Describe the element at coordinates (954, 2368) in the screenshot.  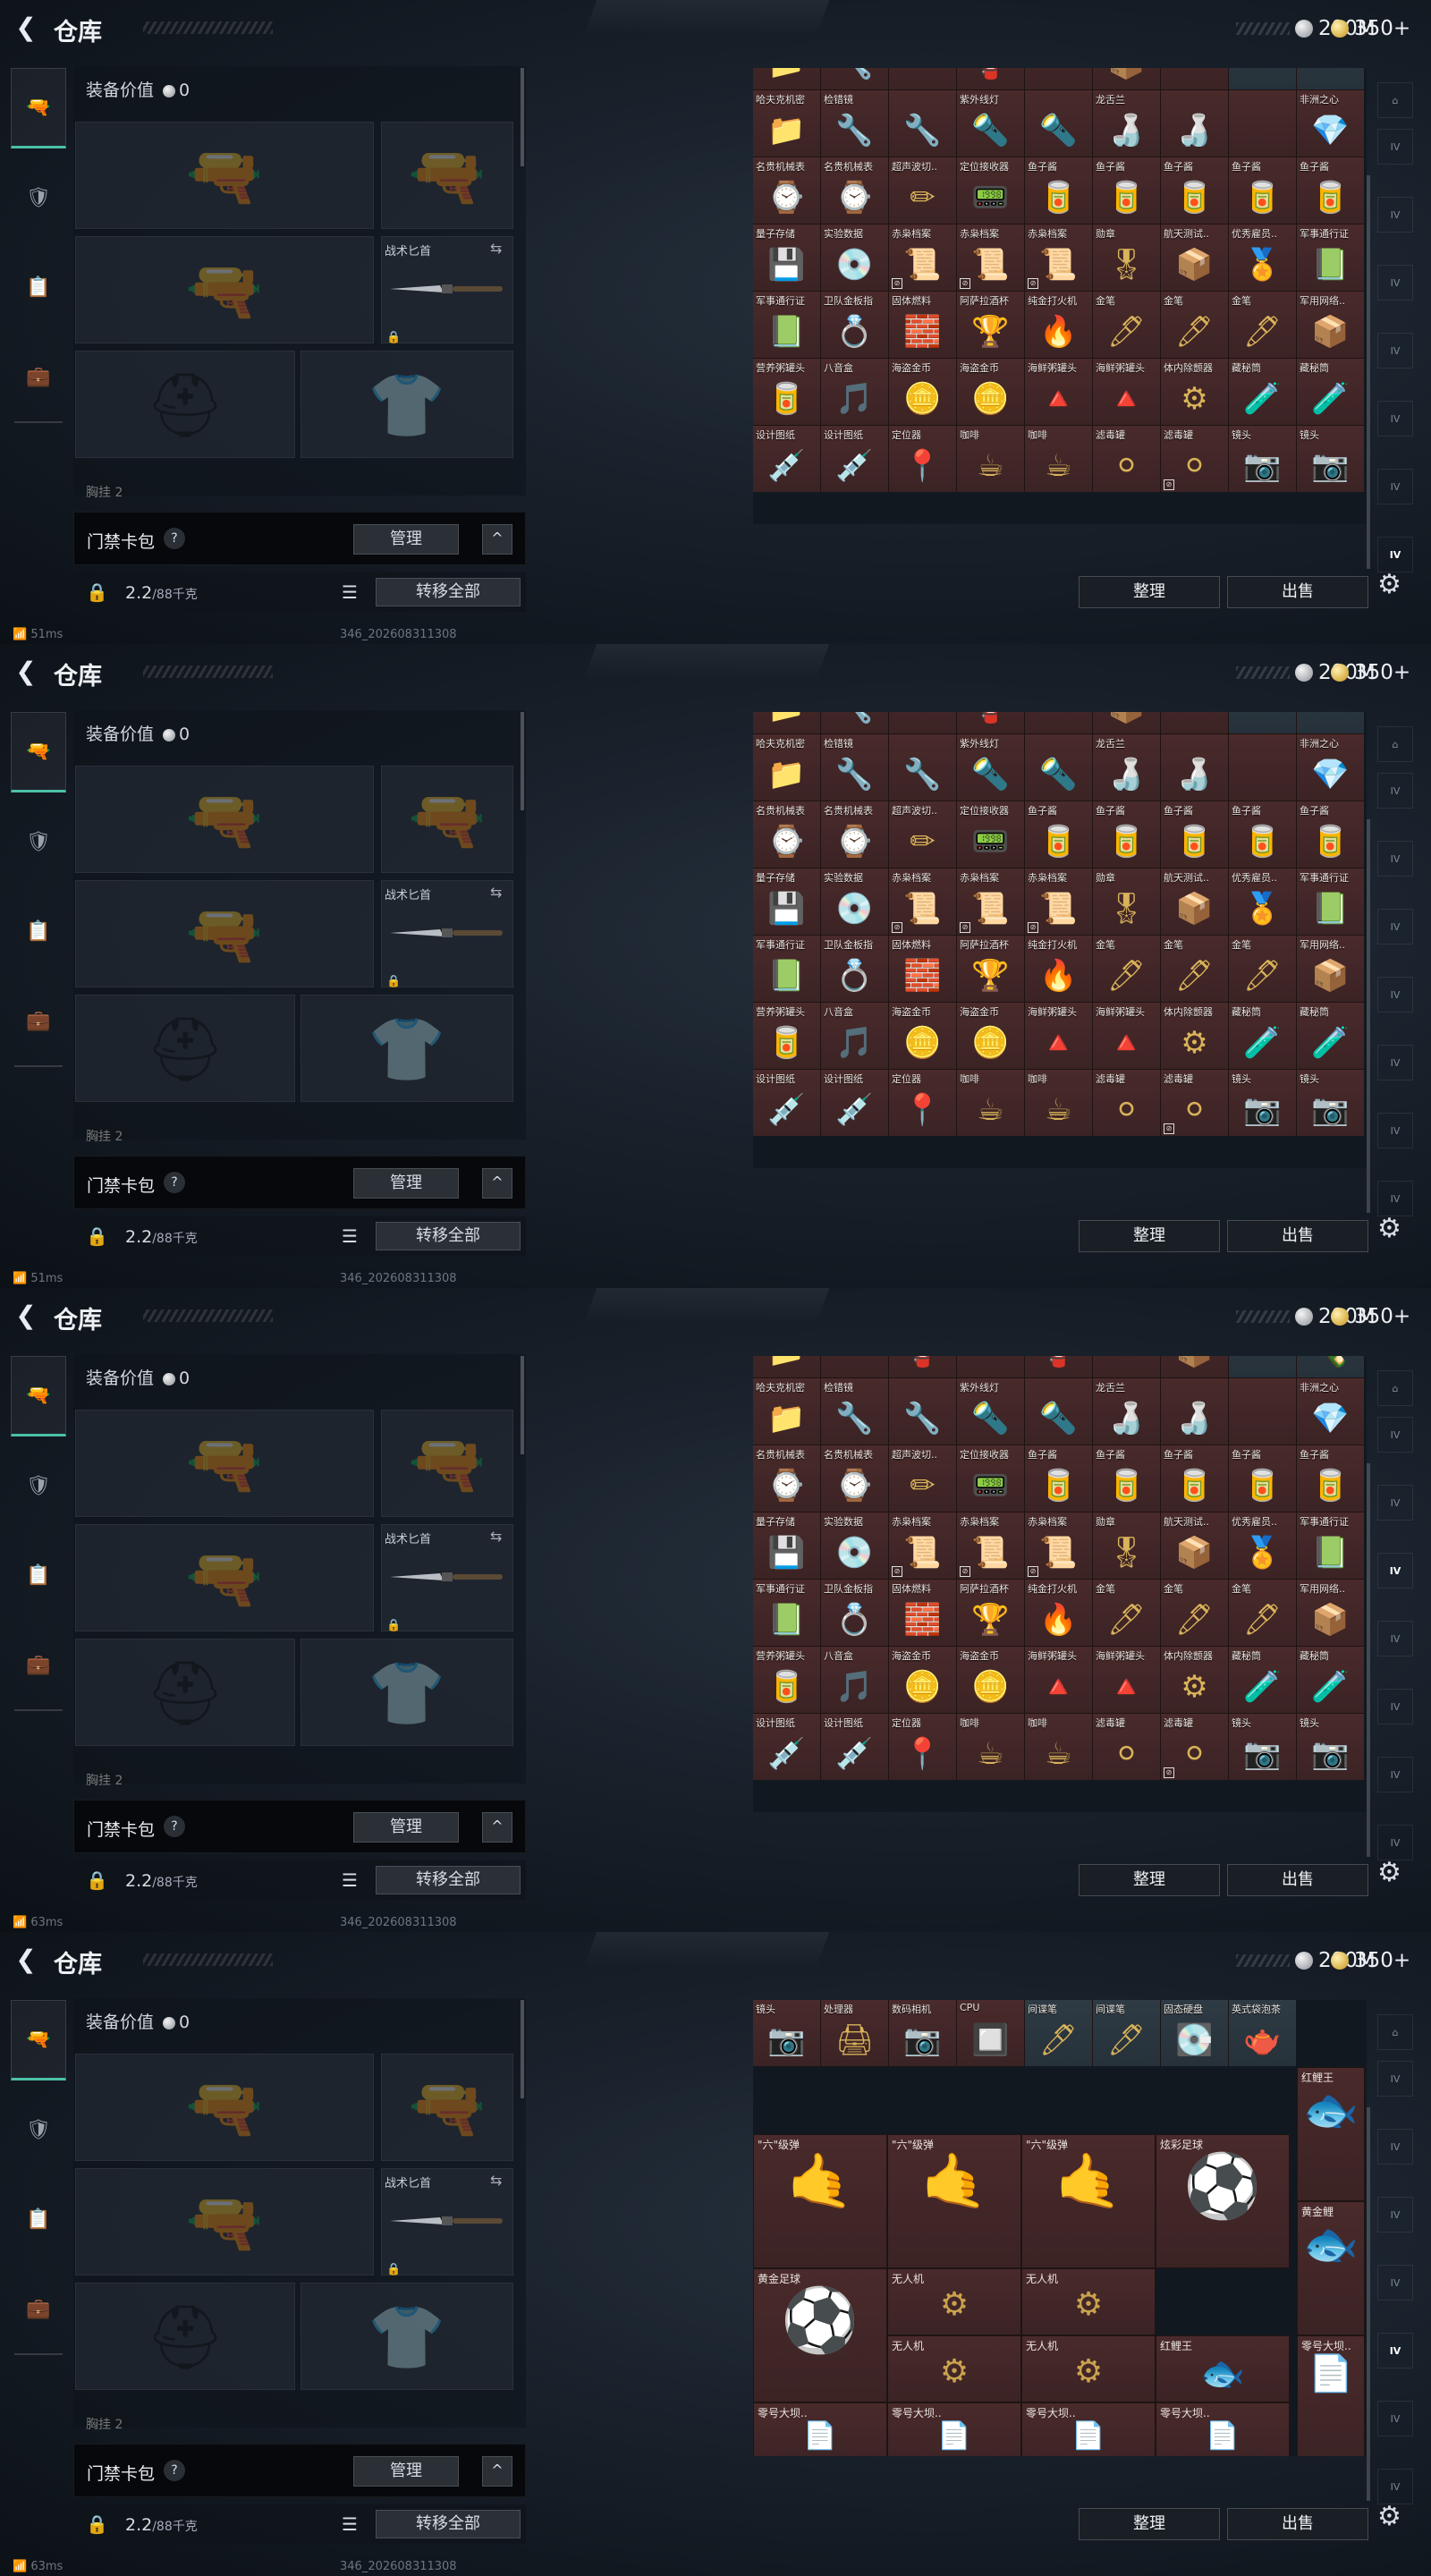
I see `inventory-item: 无人机 ⚙` at that location.